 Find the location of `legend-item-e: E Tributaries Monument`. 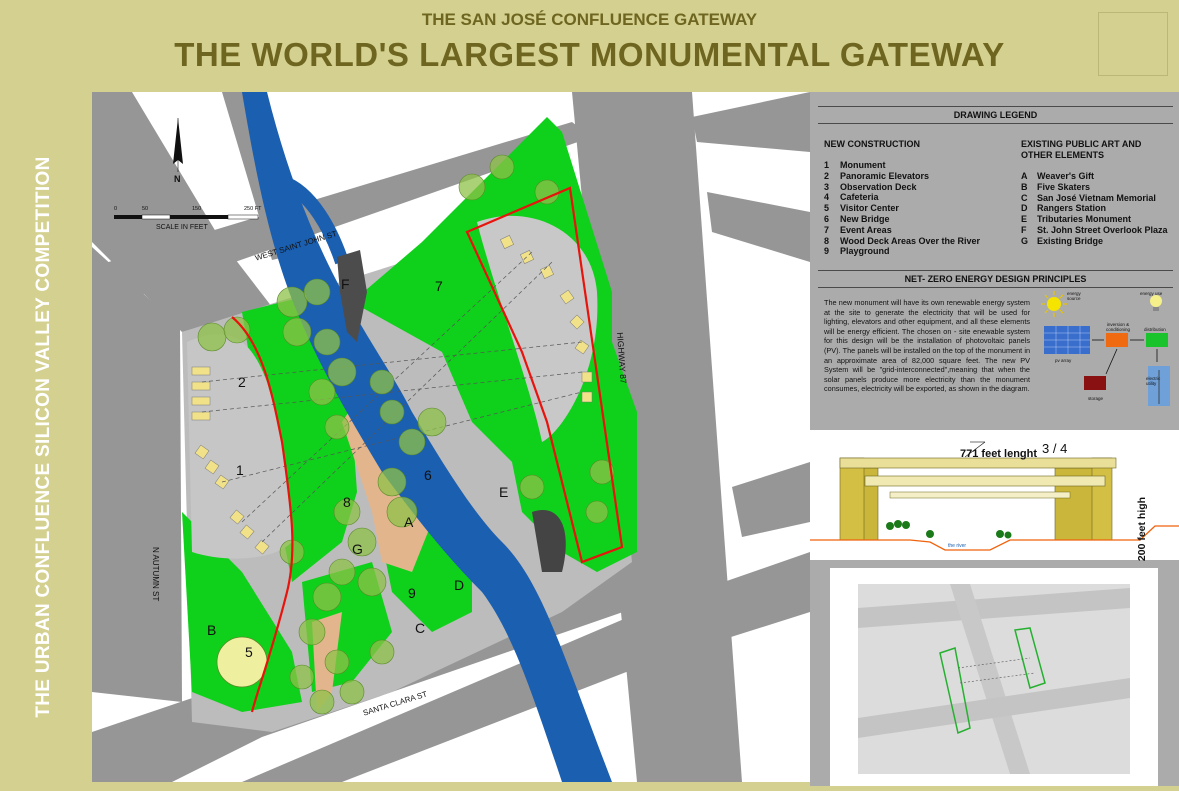

legend-item-e: E Tributaries Monument is located at coordinates (1076, 219).